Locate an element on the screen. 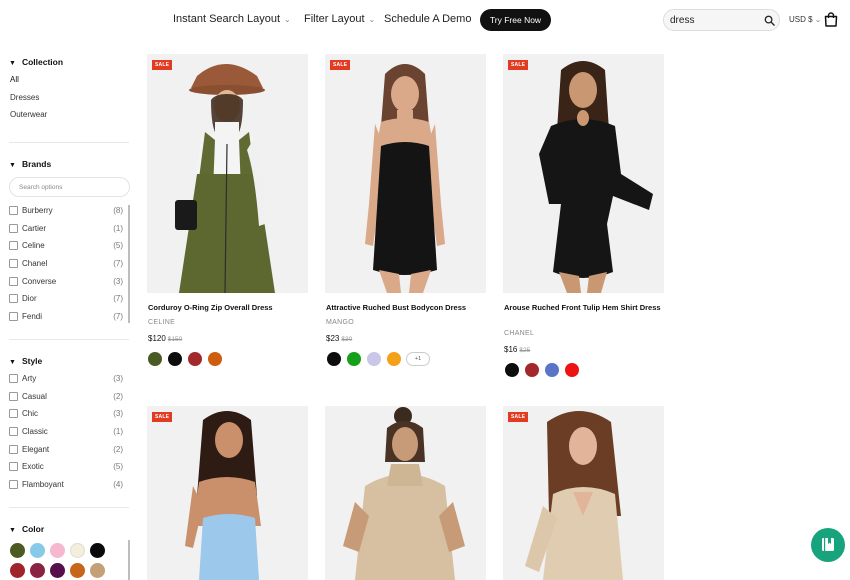  more-colors-button: +1 is located at coordinates (418, 359).